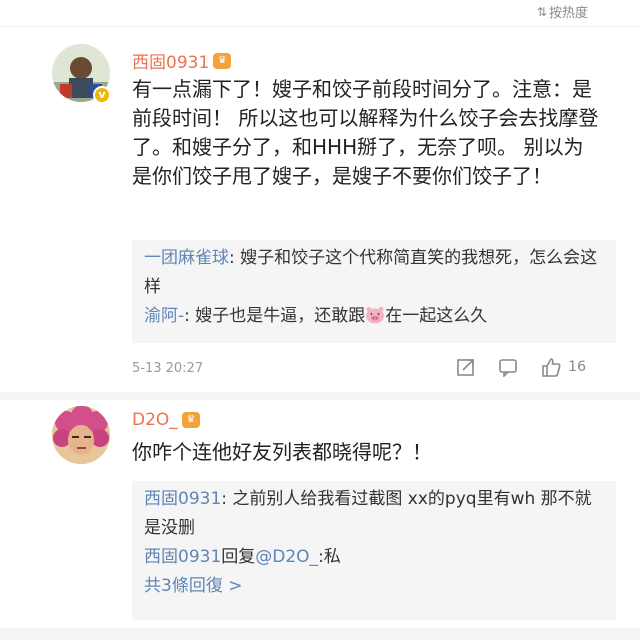 The image size is (640, 640). I want to click on like-button: 16, so click(563, 367).